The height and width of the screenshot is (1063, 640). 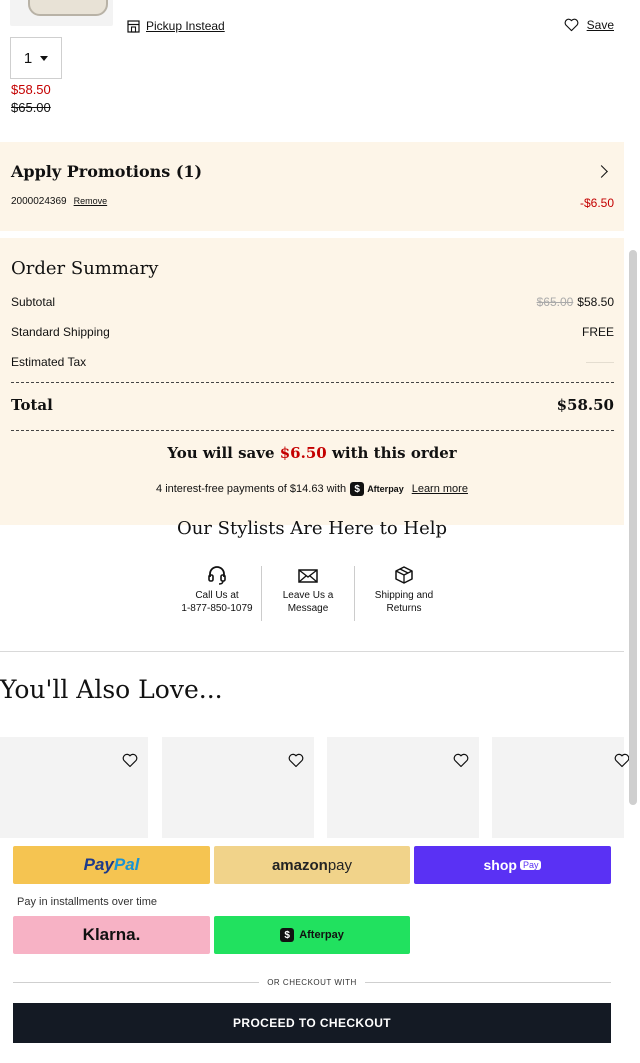 What do you see at coordinates (308, 608) in the screenshot?
I see `message-line-2: Message` at bounding box center [308, 608].